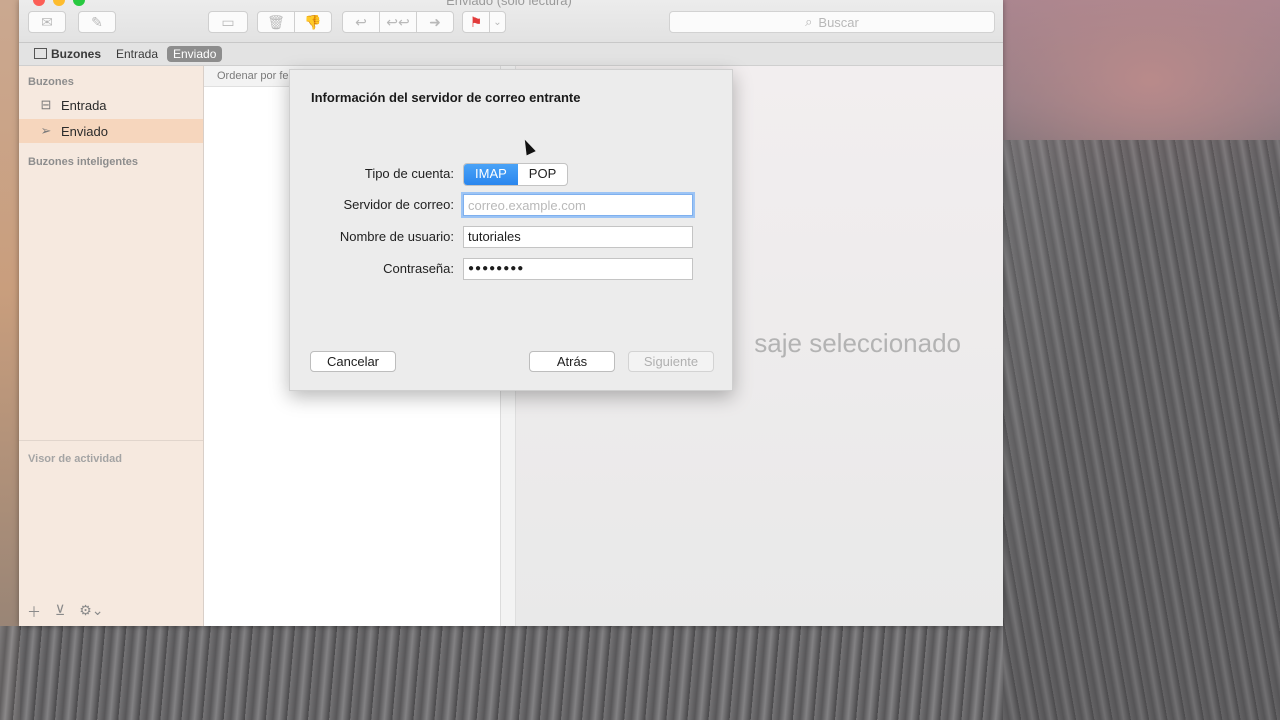 The height and width of the screenshot is (720, 1280). What do you see at coordinates (46, 130) in the screenshot?
I see `paper-plane-icon: ➢` at bounding box center [46, 130].